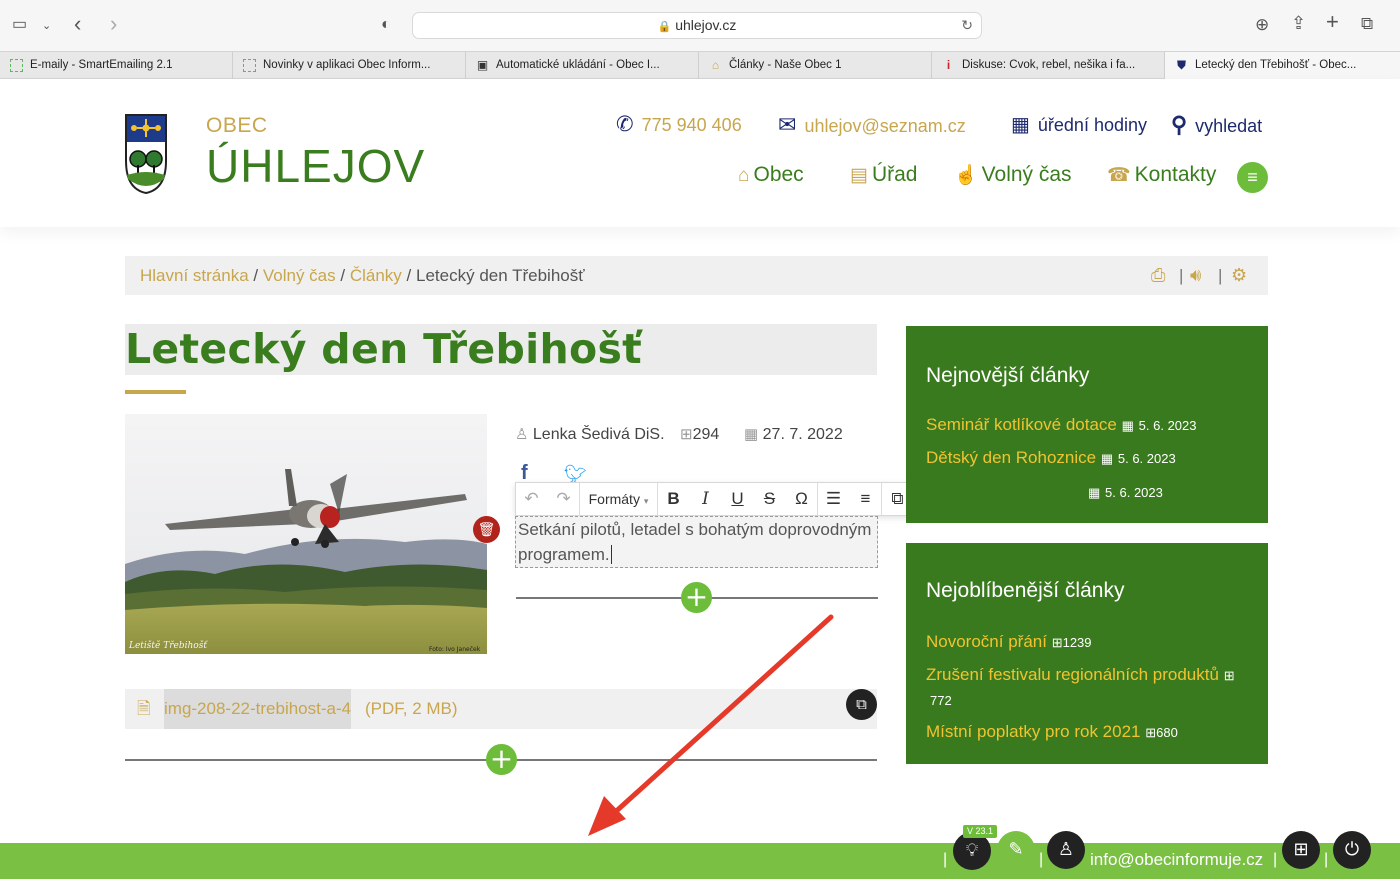 The height and width of the screenshot is (879, 1400). What do you see at coordinates (1009, 642) in the screenshot?
I see `sidebar-article-link: Novoroční přání ⊞1239` at bounding box center [1009, 642].